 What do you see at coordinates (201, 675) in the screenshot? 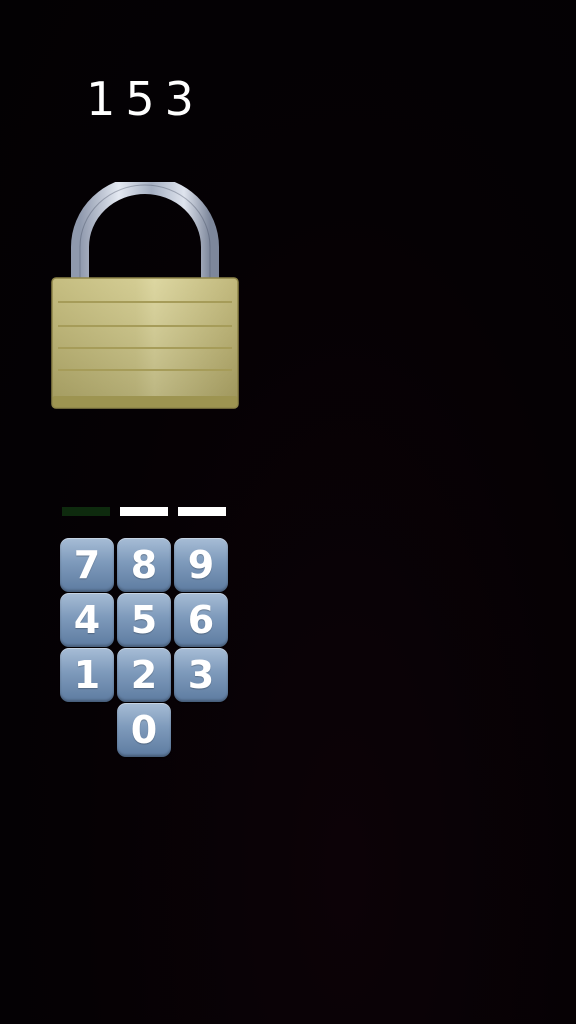
I see `key-3-button: 3` at bounding box center [201, 675].